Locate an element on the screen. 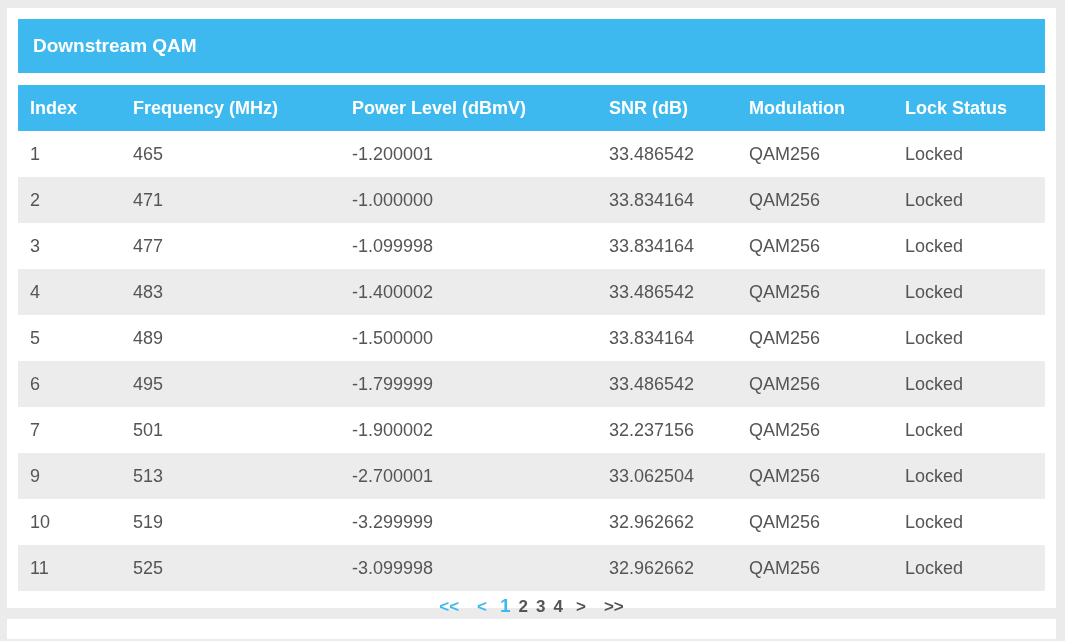  table-cell: 32.237156 is located at coordinates (667, 430).